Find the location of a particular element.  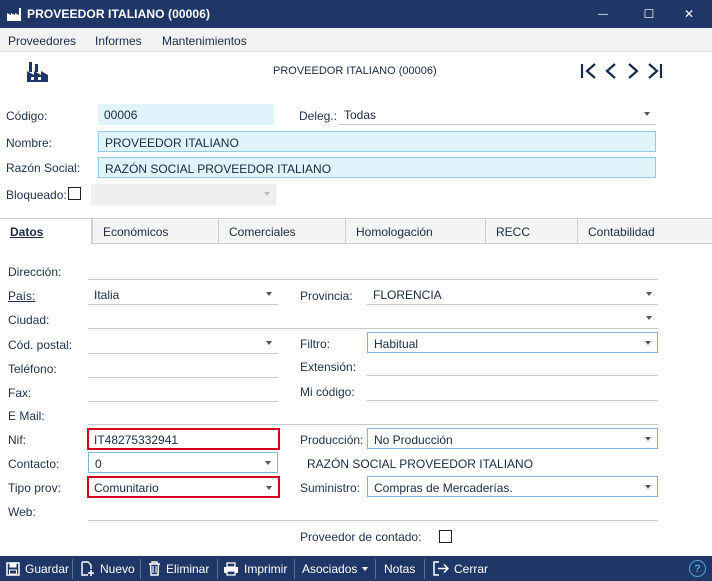

ciudad-select is located at coordinates (373, 318).